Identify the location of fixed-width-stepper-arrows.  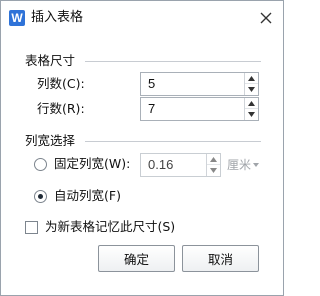
(213, 165).